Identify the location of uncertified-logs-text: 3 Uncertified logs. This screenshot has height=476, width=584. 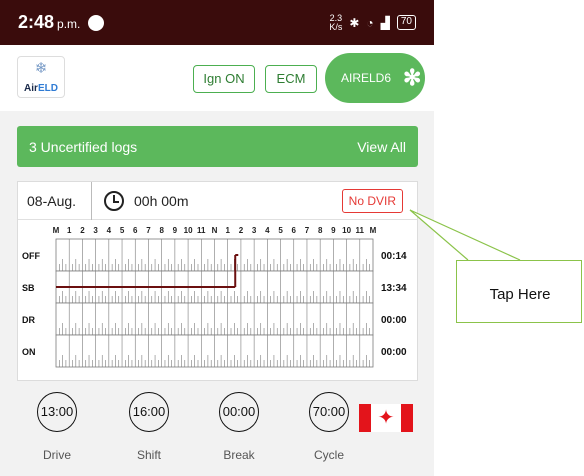
(83, 146).